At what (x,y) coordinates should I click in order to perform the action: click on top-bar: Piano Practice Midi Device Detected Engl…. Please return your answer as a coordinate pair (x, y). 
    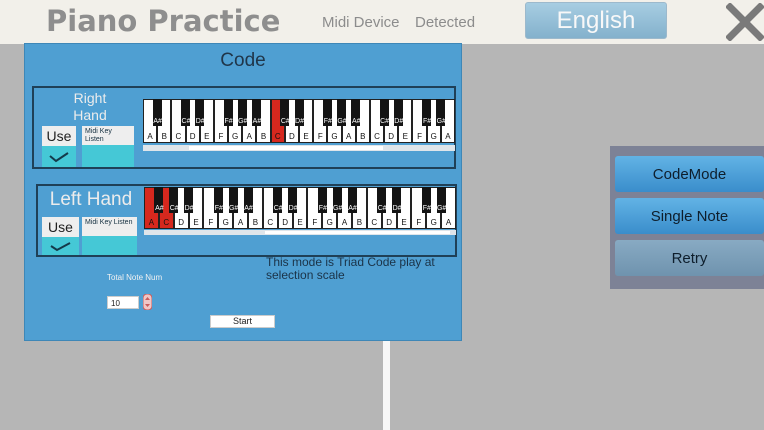
    Looking at the image, I should click on (382, 22).